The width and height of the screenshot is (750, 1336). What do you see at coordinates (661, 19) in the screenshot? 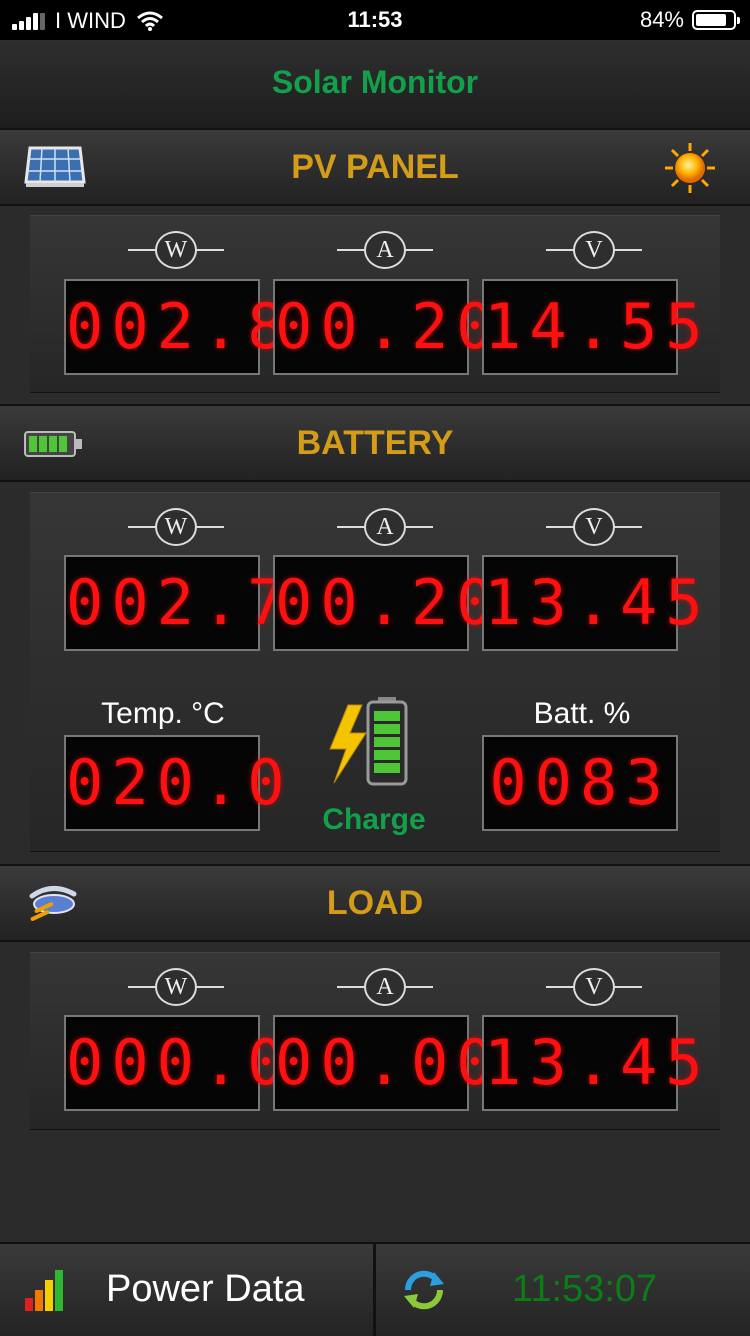
I see `battery-percent: 84%` at bounding box center [661, 19].